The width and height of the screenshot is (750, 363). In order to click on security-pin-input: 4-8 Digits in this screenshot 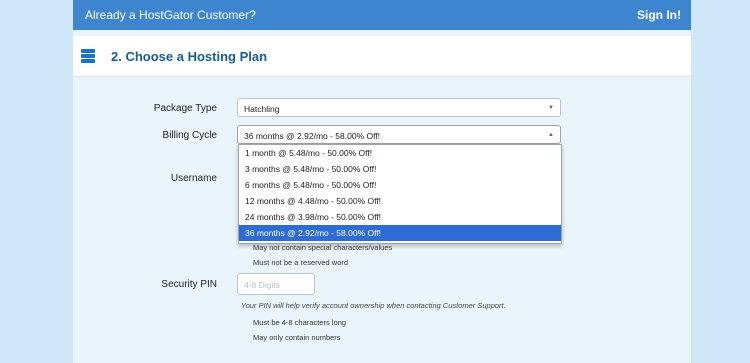, I will do `click(276, 284)`.